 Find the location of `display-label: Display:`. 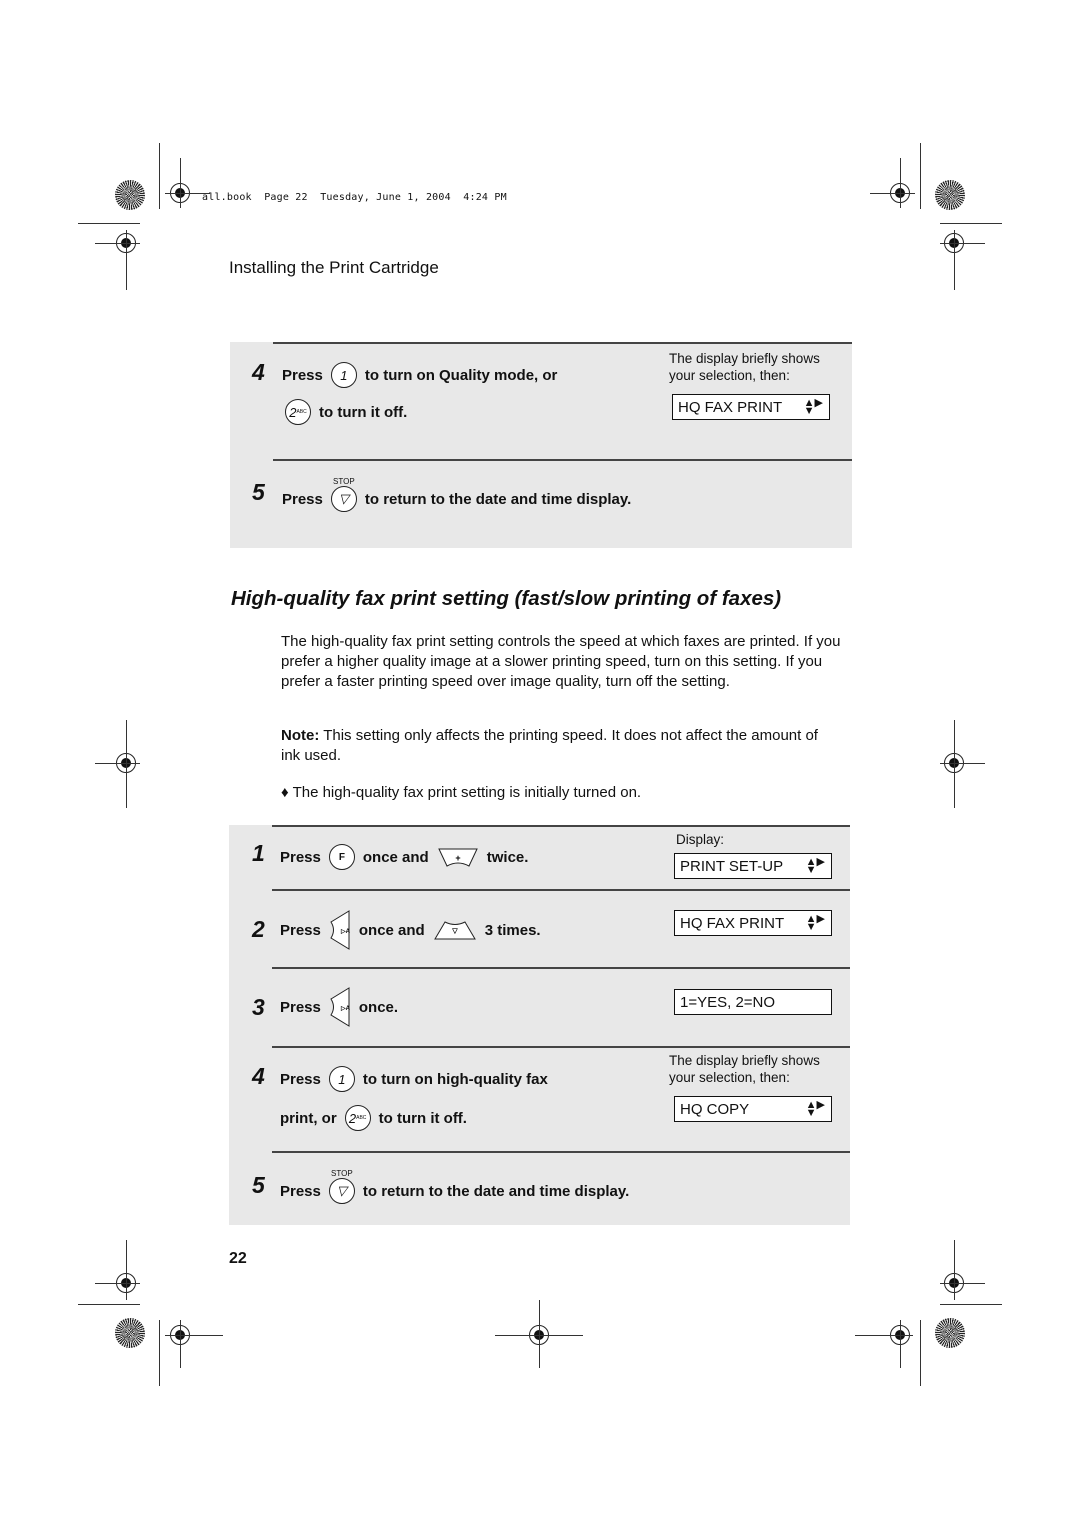

display-label: Display: is located at coordinates (700, 839).